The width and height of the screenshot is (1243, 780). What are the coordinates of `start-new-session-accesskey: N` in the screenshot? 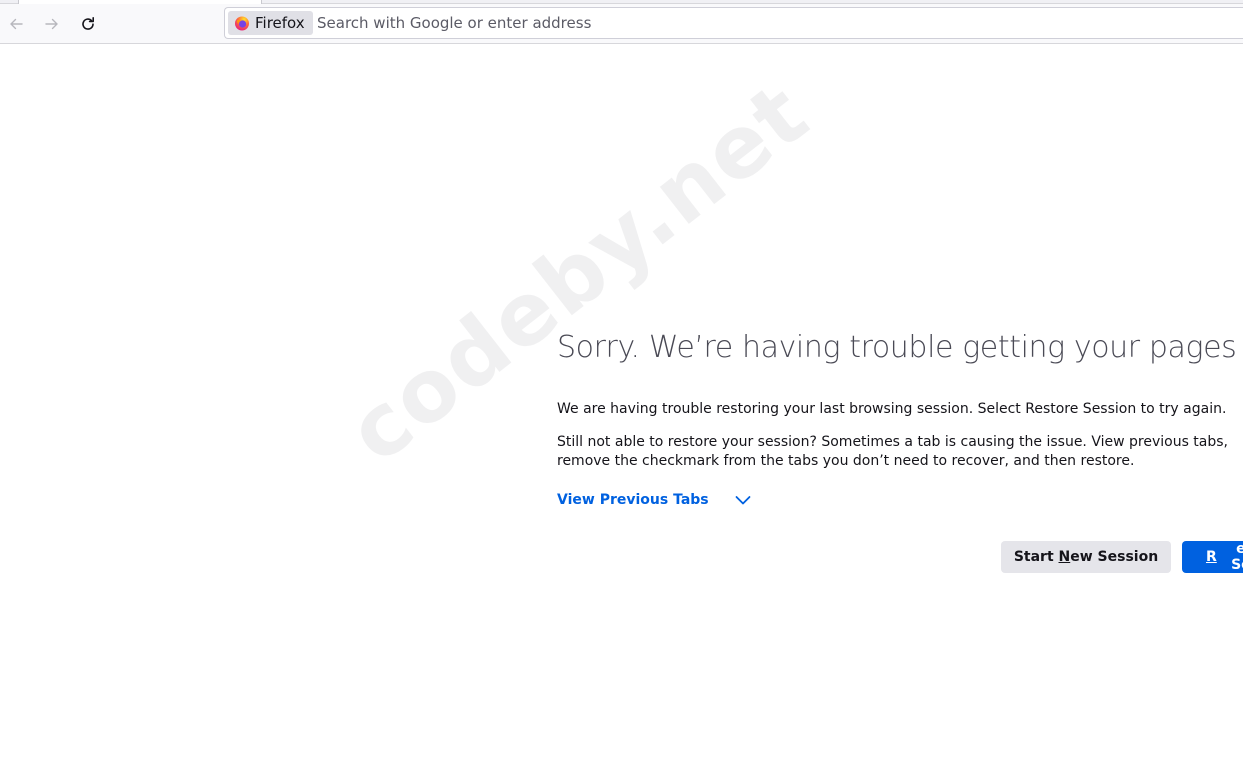 It's located at (1064, 557).